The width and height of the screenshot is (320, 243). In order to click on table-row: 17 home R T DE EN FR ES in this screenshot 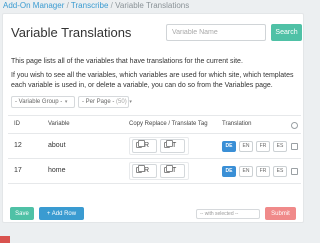, I will do `click(154, 171)`.